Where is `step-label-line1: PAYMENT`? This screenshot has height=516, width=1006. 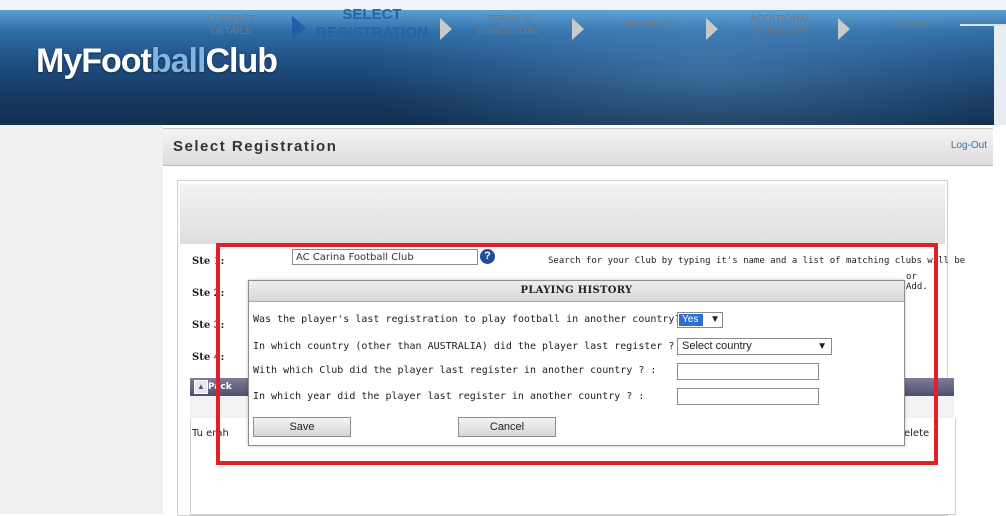 step-label-line1: PAYMENT is located at coordinates (650, 25).